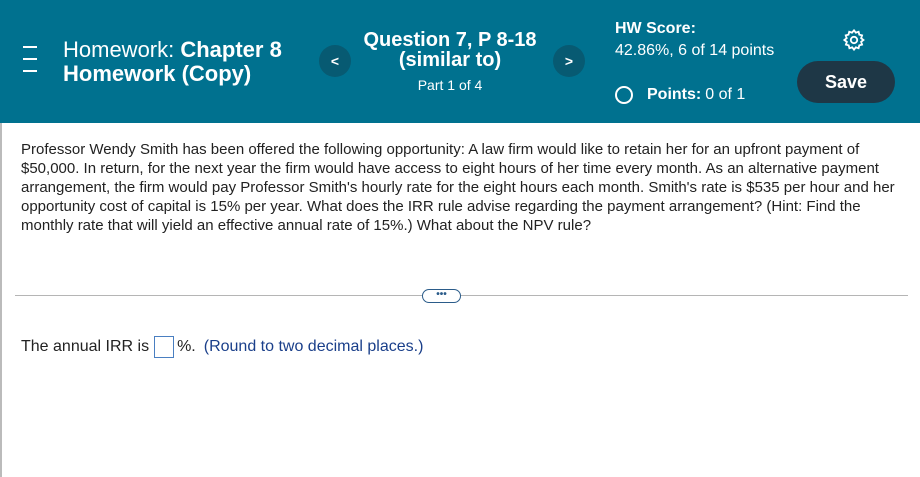 This screenshot has width=920, height=477. I want to click on hamburger-menu-icon, so click(30, 59).